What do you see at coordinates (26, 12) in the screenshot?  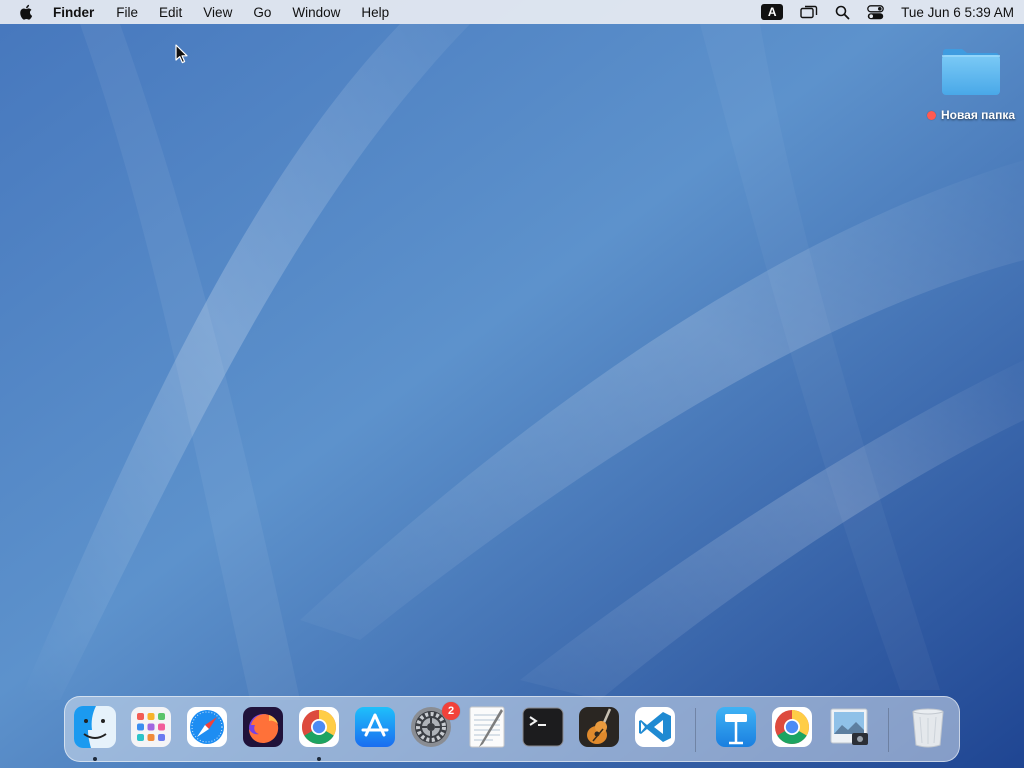 I see `apple-menu-icon` at bounding box center [26, 12].